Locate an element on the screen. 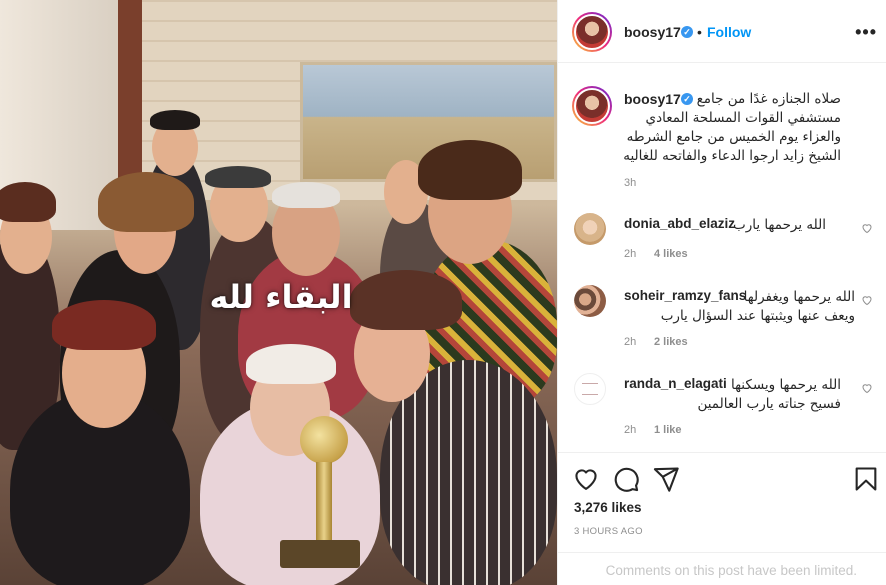 This screenshot has height=585, width=886. comment-likes-count: 4 likes is located at coordinates (671, 254).